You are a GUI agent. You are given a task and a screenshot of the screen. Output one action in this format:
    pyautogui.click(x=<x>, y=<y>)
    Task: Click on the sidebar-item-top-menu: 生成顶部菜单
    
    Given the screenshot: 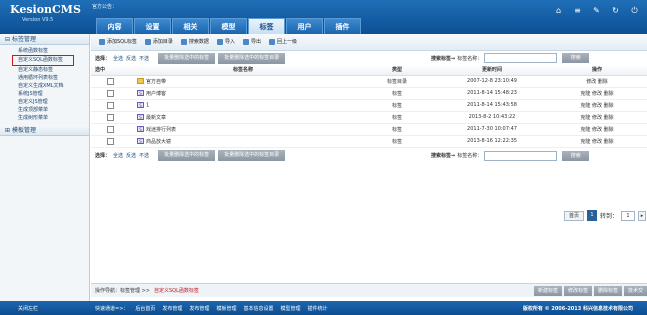 What is the action you would take?
    pyautogui.click(x=53, y=110)
    